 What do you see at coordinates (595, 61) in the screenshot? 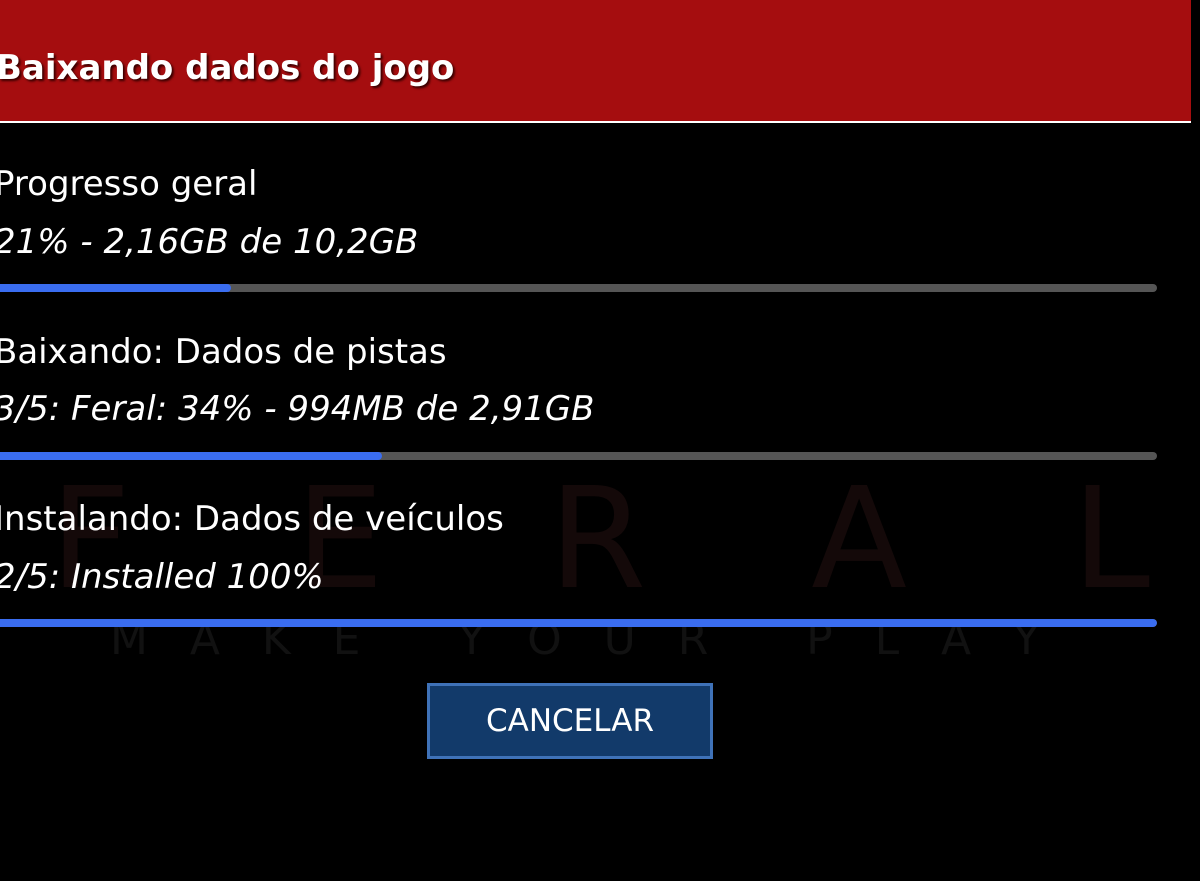
I see `dialog-header: Baixando dados do jogo` at bounding box center [595, 61].